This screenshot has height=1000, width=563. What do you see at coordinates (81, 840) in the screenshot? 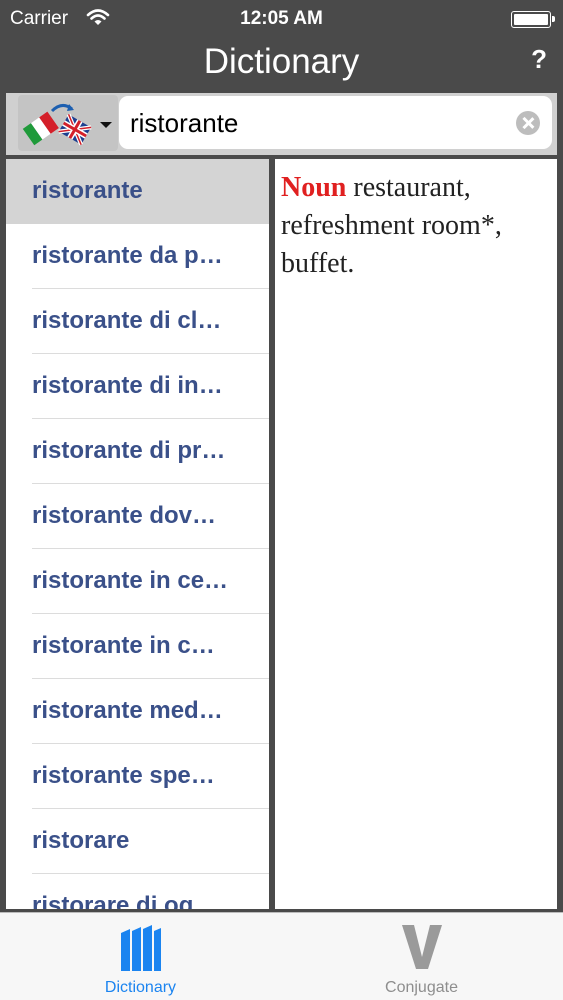
I see `list-item-label: ristorare` at bounding box center [81, 840].